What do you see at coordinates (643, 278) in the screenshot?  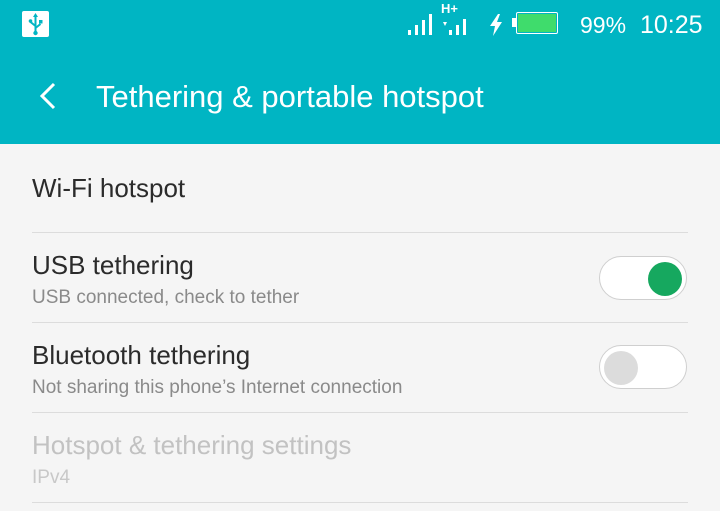 I see `usb-tethering-toggle` at bounding box center [643, 278].